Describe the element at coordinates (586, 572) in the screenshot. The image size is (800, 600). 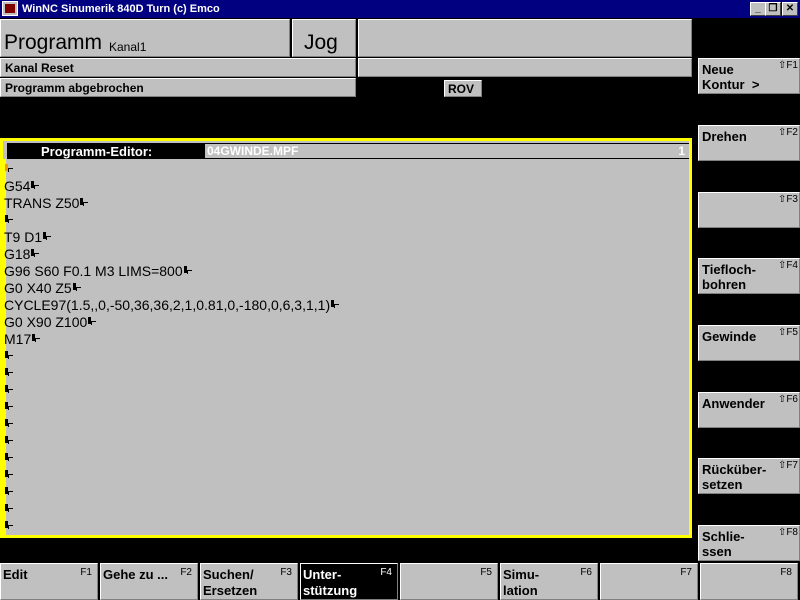
I see `softkey-shortcut: F6` at that location.